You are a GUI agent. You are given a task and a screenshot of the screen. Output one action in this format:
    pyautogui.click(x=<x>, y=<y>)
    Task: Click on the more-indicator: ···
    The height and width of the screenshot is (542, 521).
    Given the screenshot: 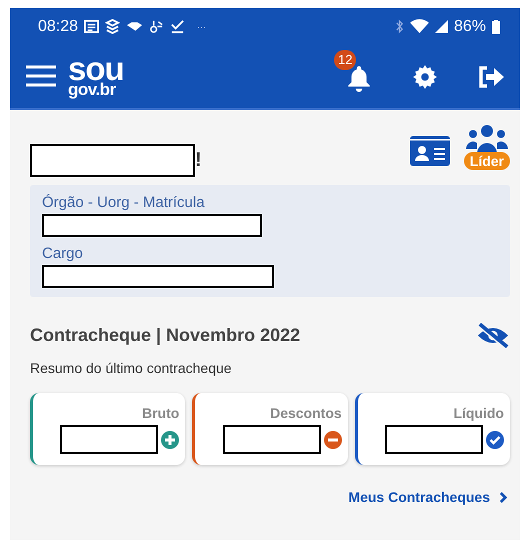 What is the action you would take?
    pyautogui.click(x=201, y=27)
    